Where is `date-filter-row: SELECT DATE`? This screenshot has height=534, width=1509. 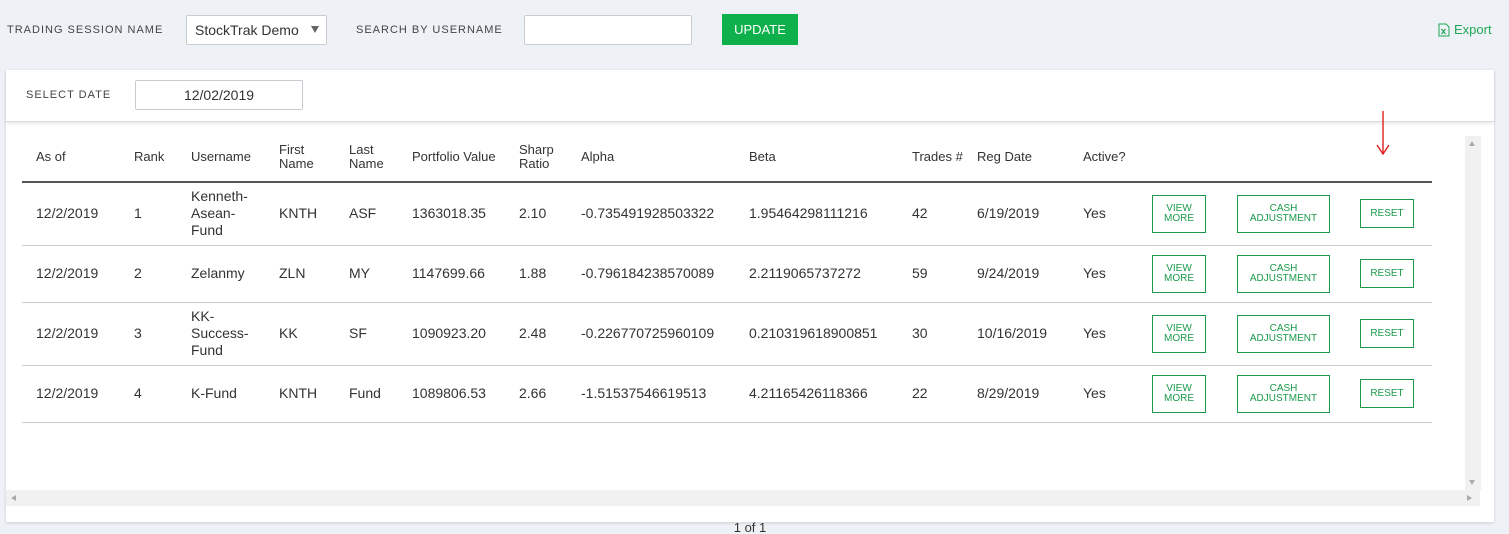
date-filter-row: SELECT DATE is located at coordinates (750, 96).